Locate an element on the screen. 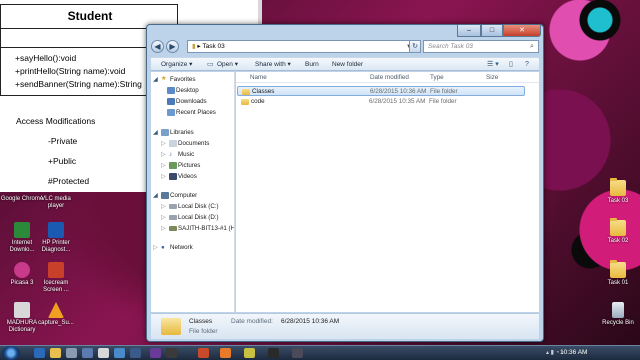  file-row: code 6/28/2015 10:35 AM File folder is located at coordinates (381, 102).